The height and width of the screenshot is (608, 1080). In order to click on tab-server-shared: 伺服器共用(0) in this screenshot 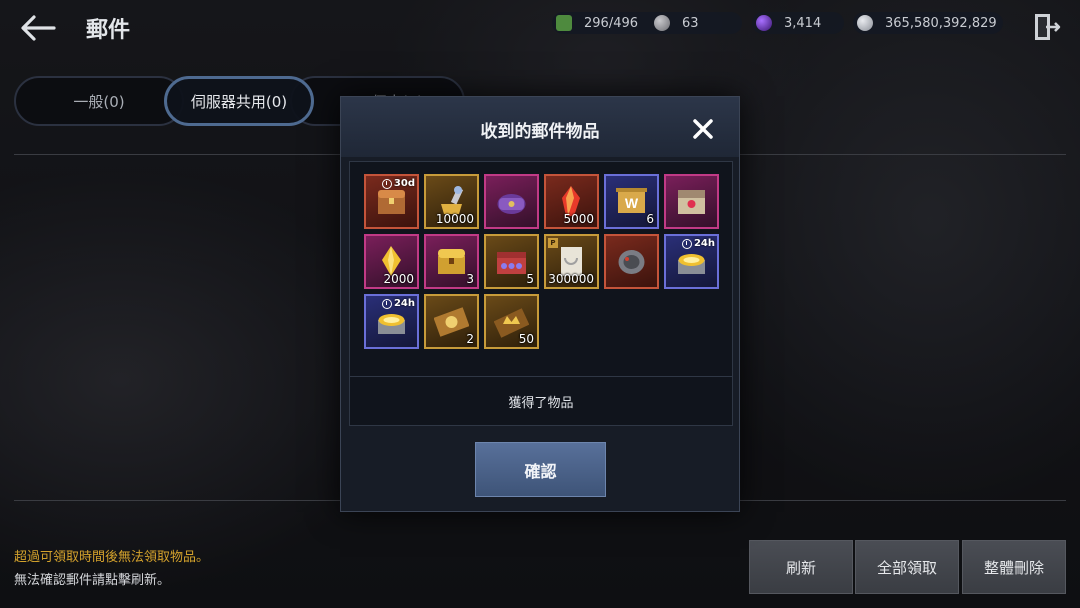, I will do `click(239, 101)`.